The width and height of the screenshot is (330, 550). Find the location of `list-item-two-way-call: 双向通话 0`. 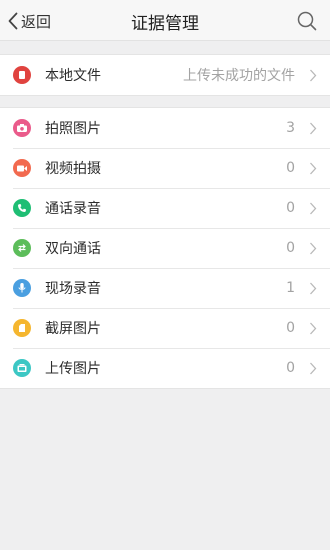

list-item-two-way-call: 双向通话 0 is located at coordinates (165, 248).